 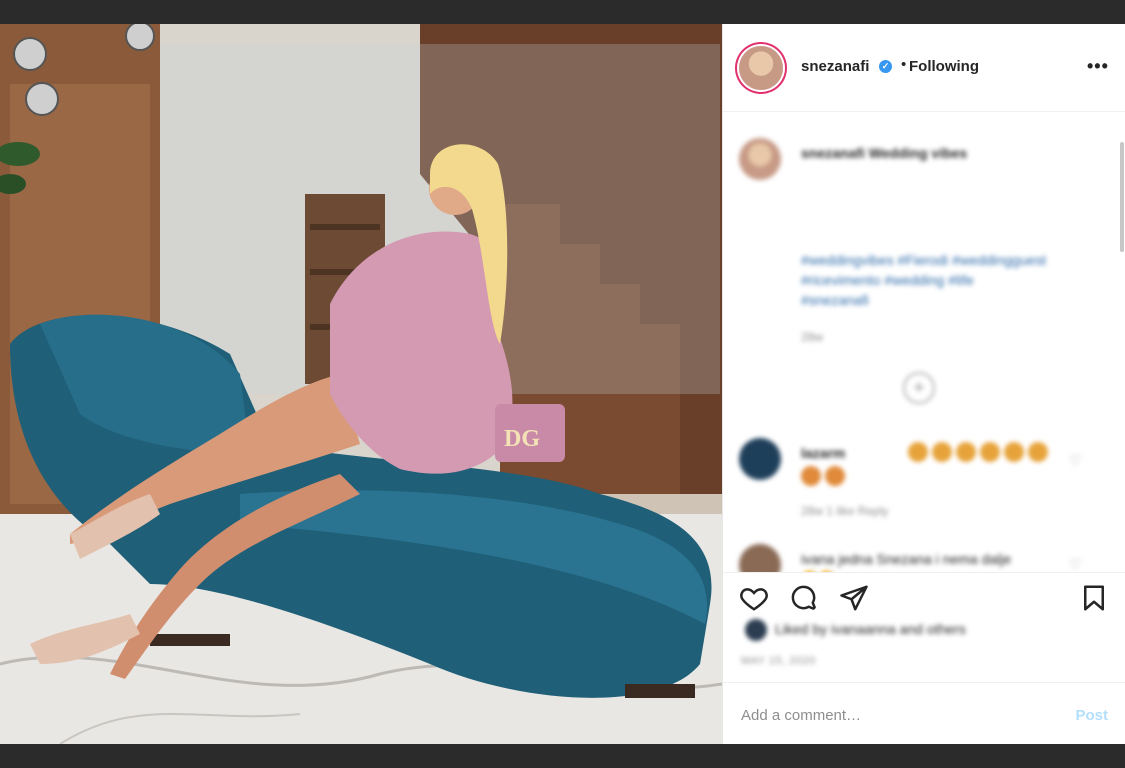 I want to click on comment-username: lazarm, so click(x=823, y=453).